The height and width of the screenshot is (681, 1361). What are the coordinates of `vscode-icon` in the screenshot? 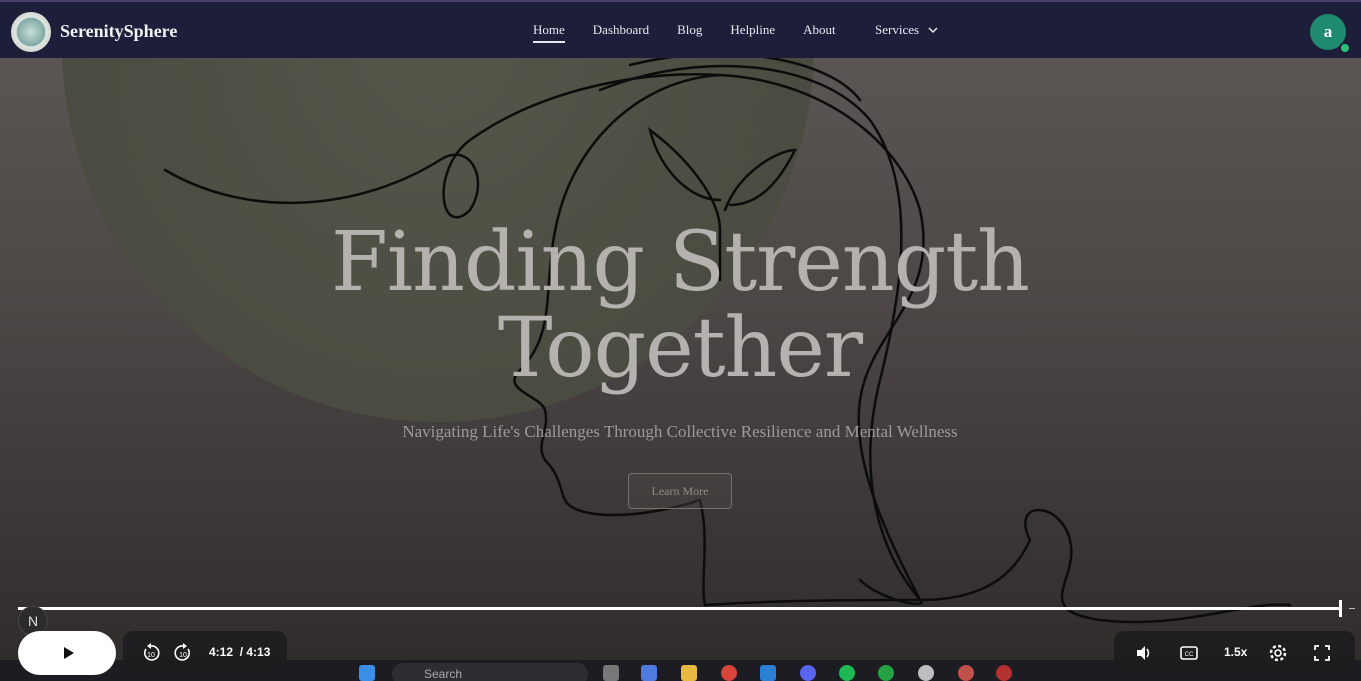 It's located at (768, 673).